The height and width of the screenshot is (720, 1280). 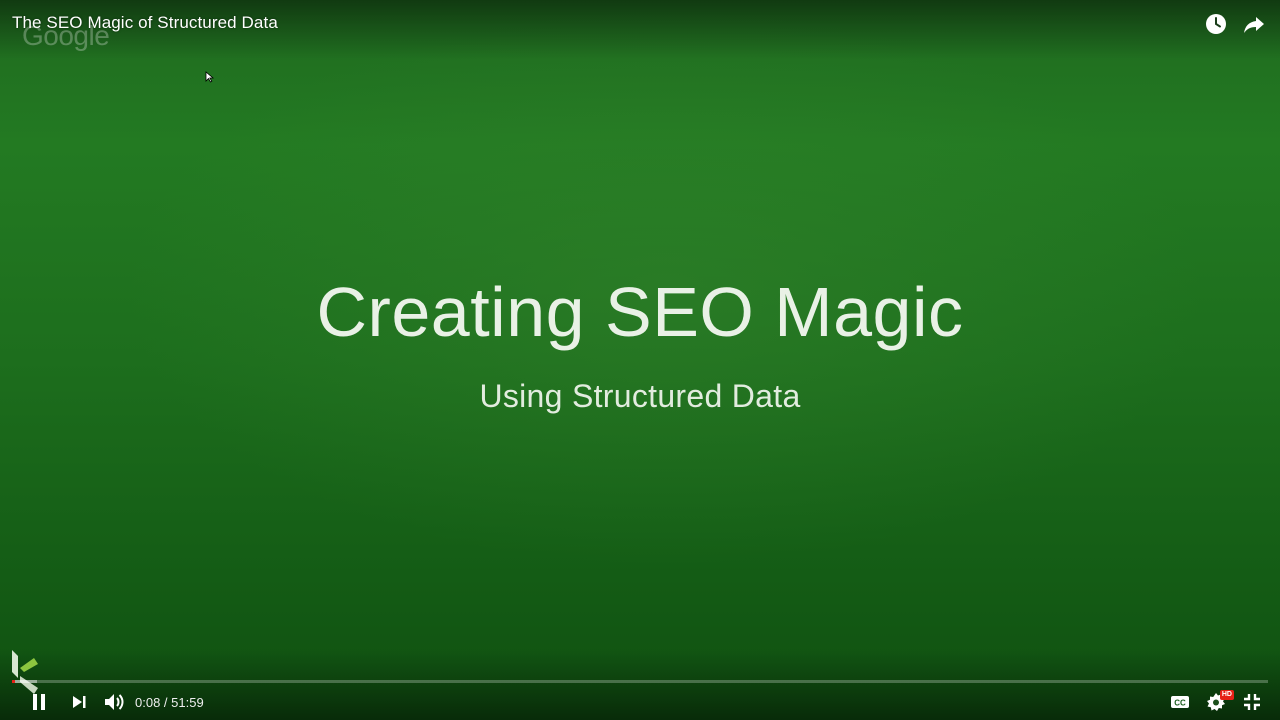 I want to click on volume-button, so click(x=115, y=702).